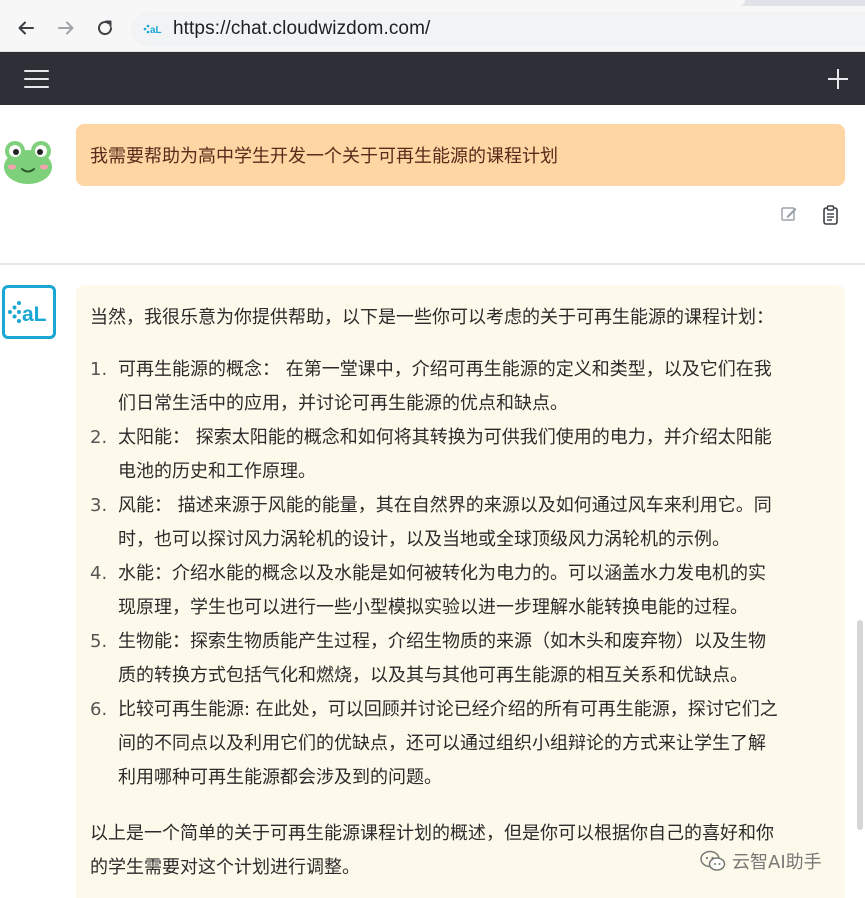 This screenshot has height=898, width=865. Describe the element at coordinates (860, 725) in the screenshot. I see `scrollbar-thumb` at that location.